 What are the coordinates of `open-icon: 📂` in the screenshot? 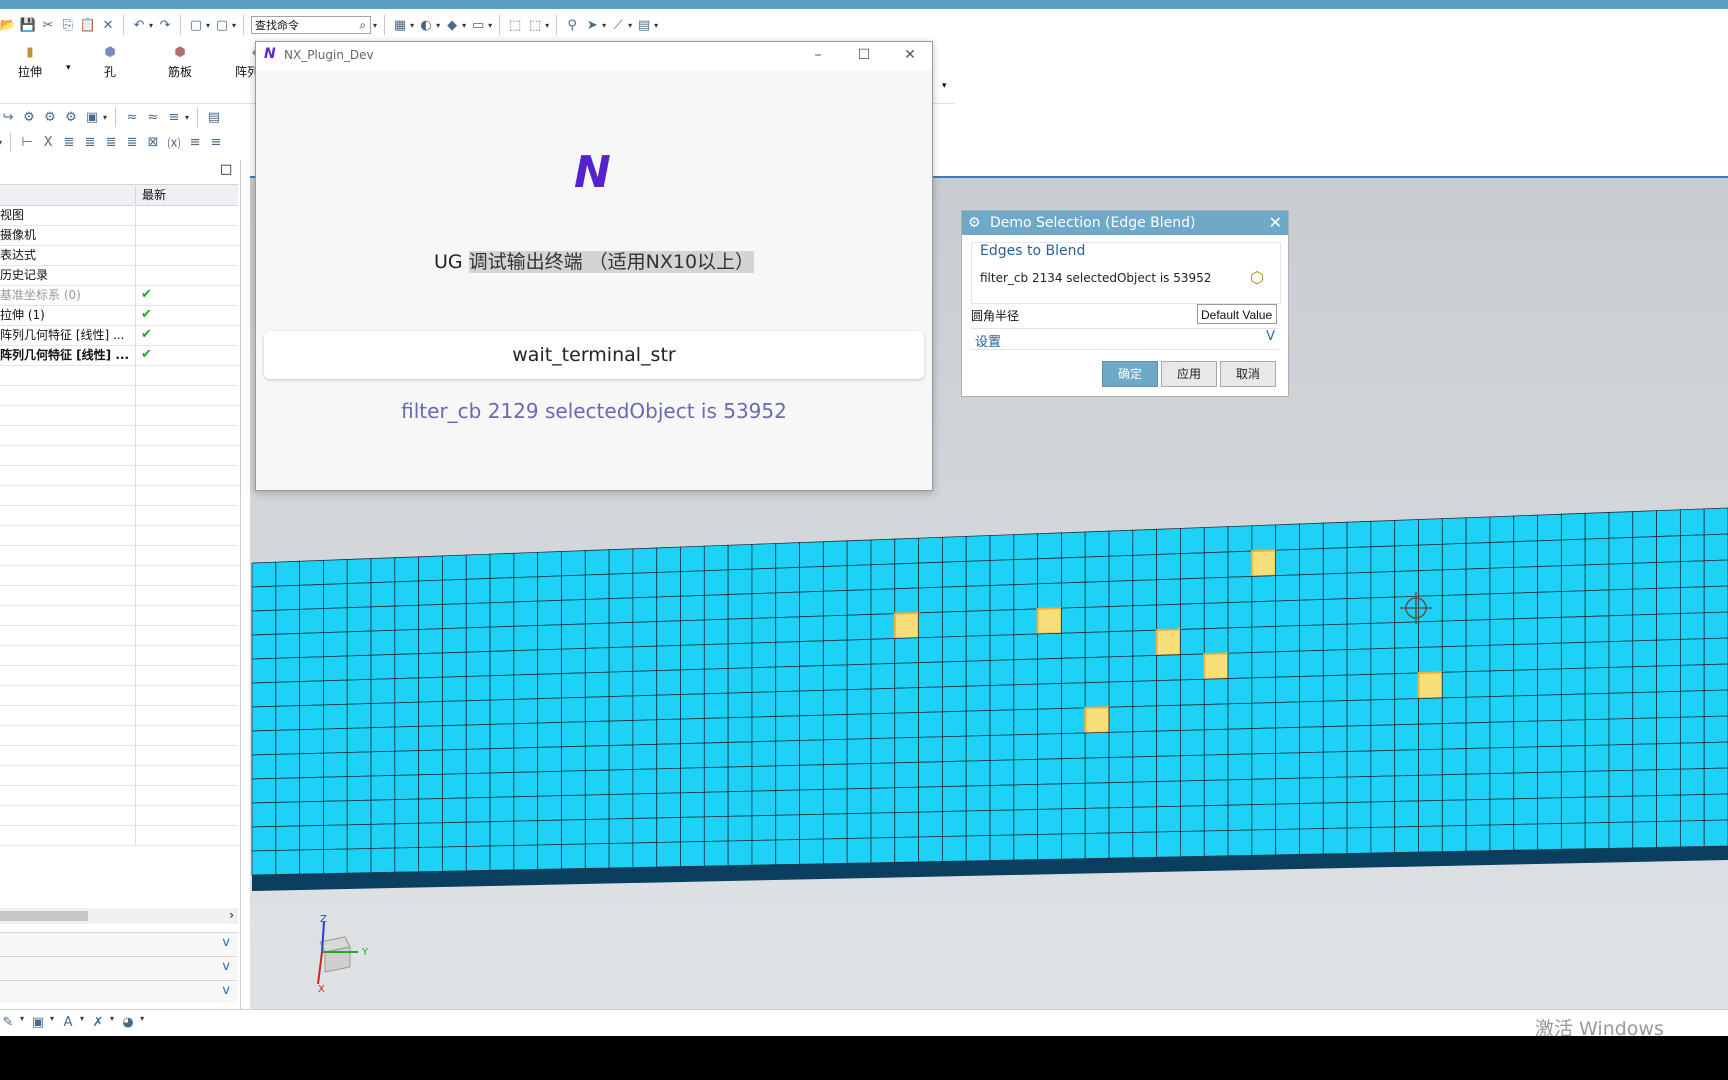 It's located at (8, 25).